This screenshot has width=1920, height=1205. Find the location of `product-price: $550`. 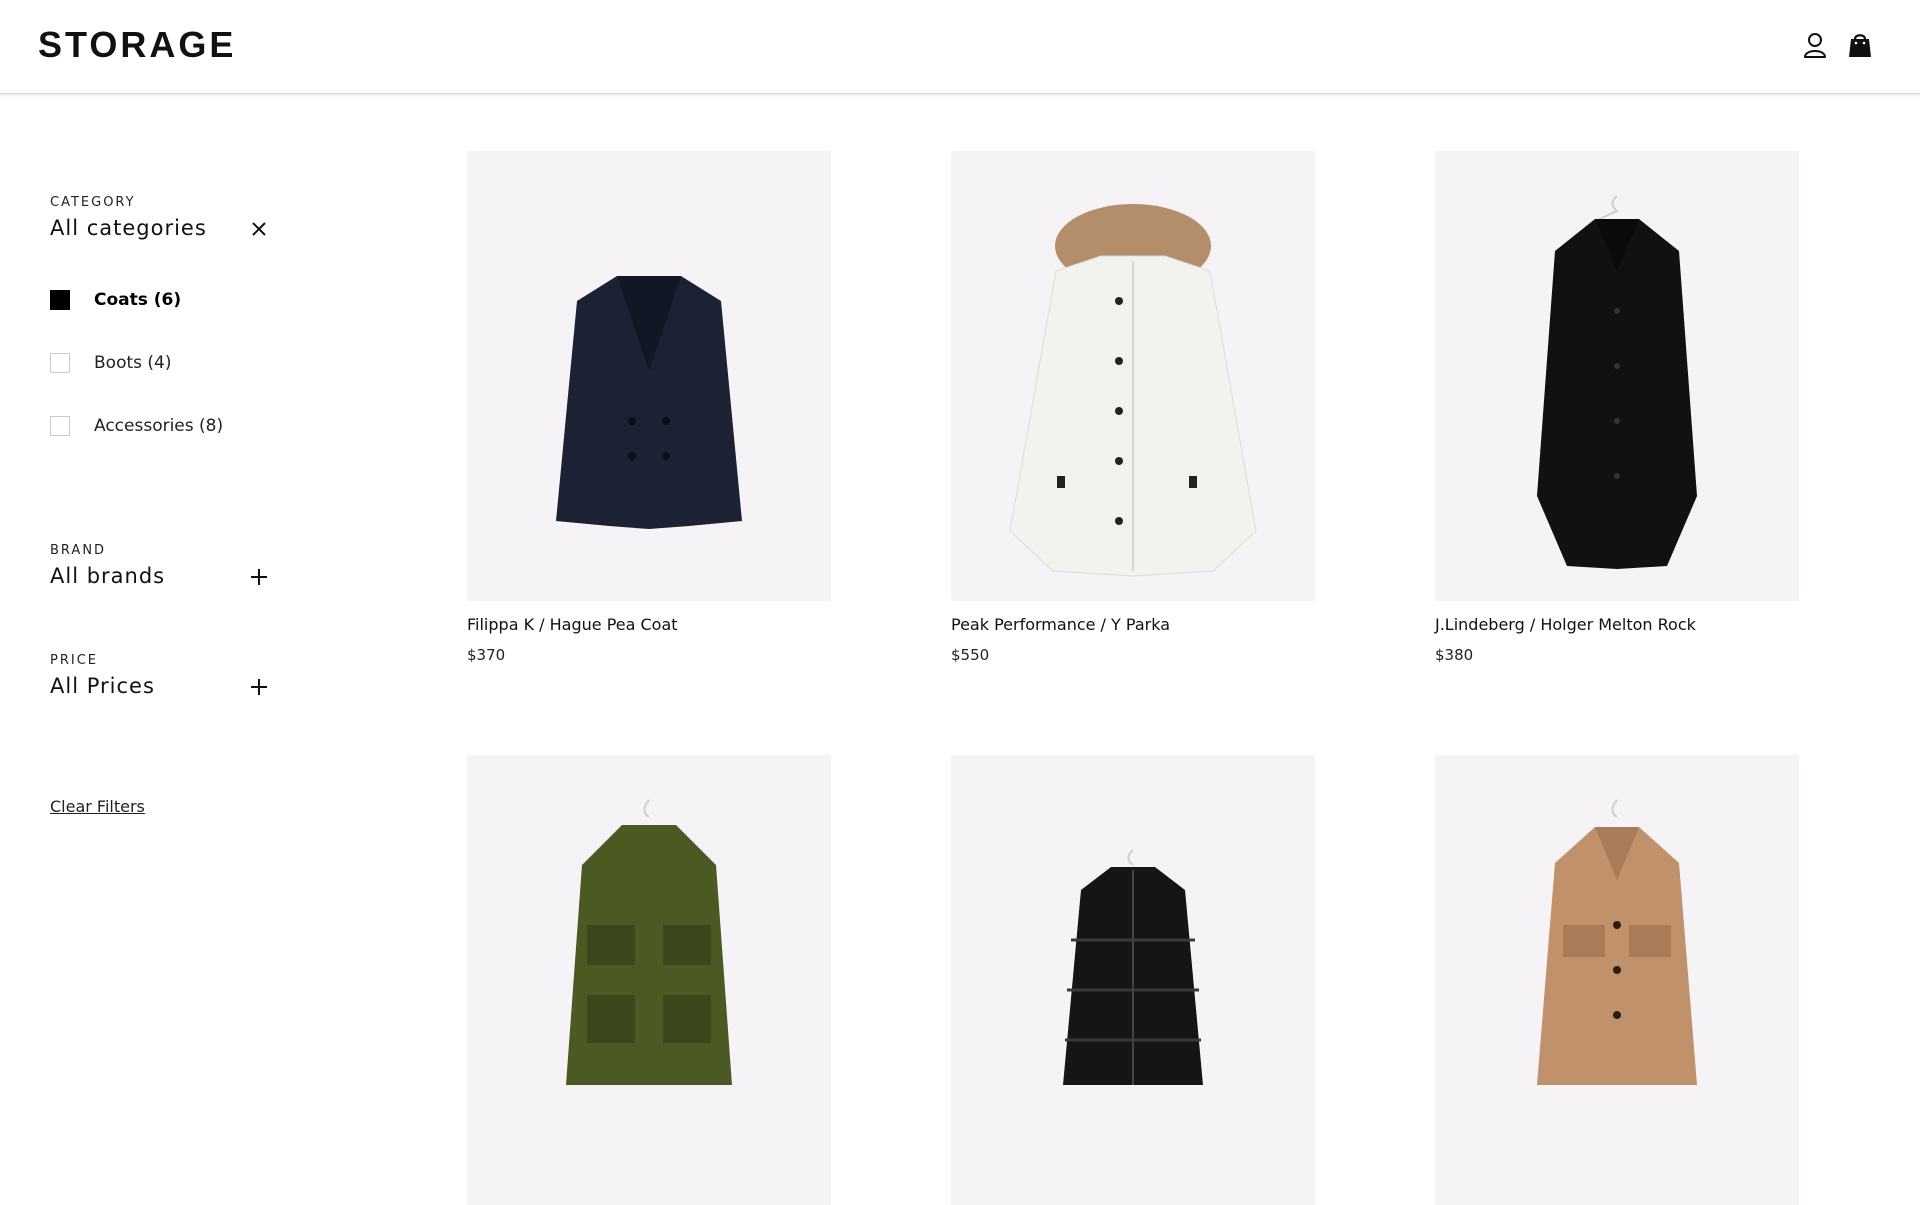

product-price: $550 is located at coordinates (970, 655).